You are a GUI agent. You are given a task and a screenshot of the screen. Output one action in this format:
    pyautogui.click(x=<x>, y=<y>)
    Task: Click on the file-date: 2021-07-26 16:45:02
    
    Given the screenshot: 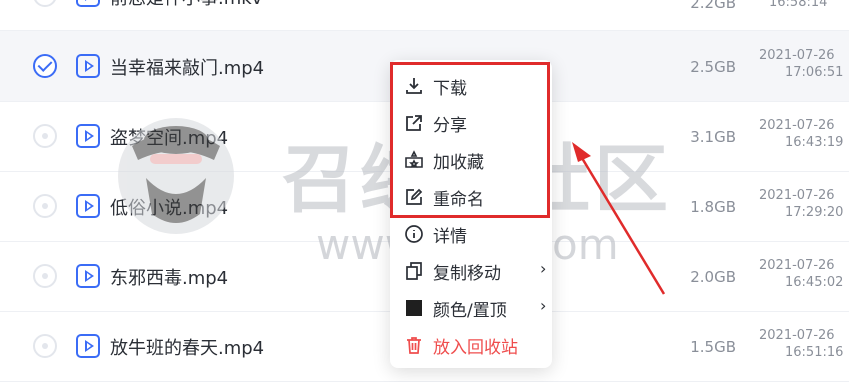 What is the action you would take?
    pyautogui.click(x=804, y=274)
    